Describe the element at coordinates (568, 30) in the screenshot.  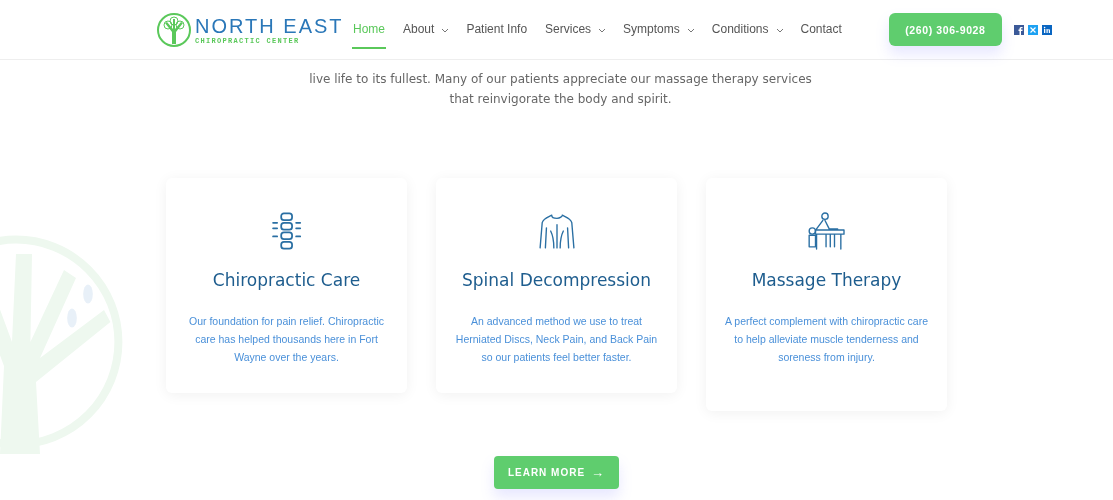
I see `nav-link: Services` at that location.